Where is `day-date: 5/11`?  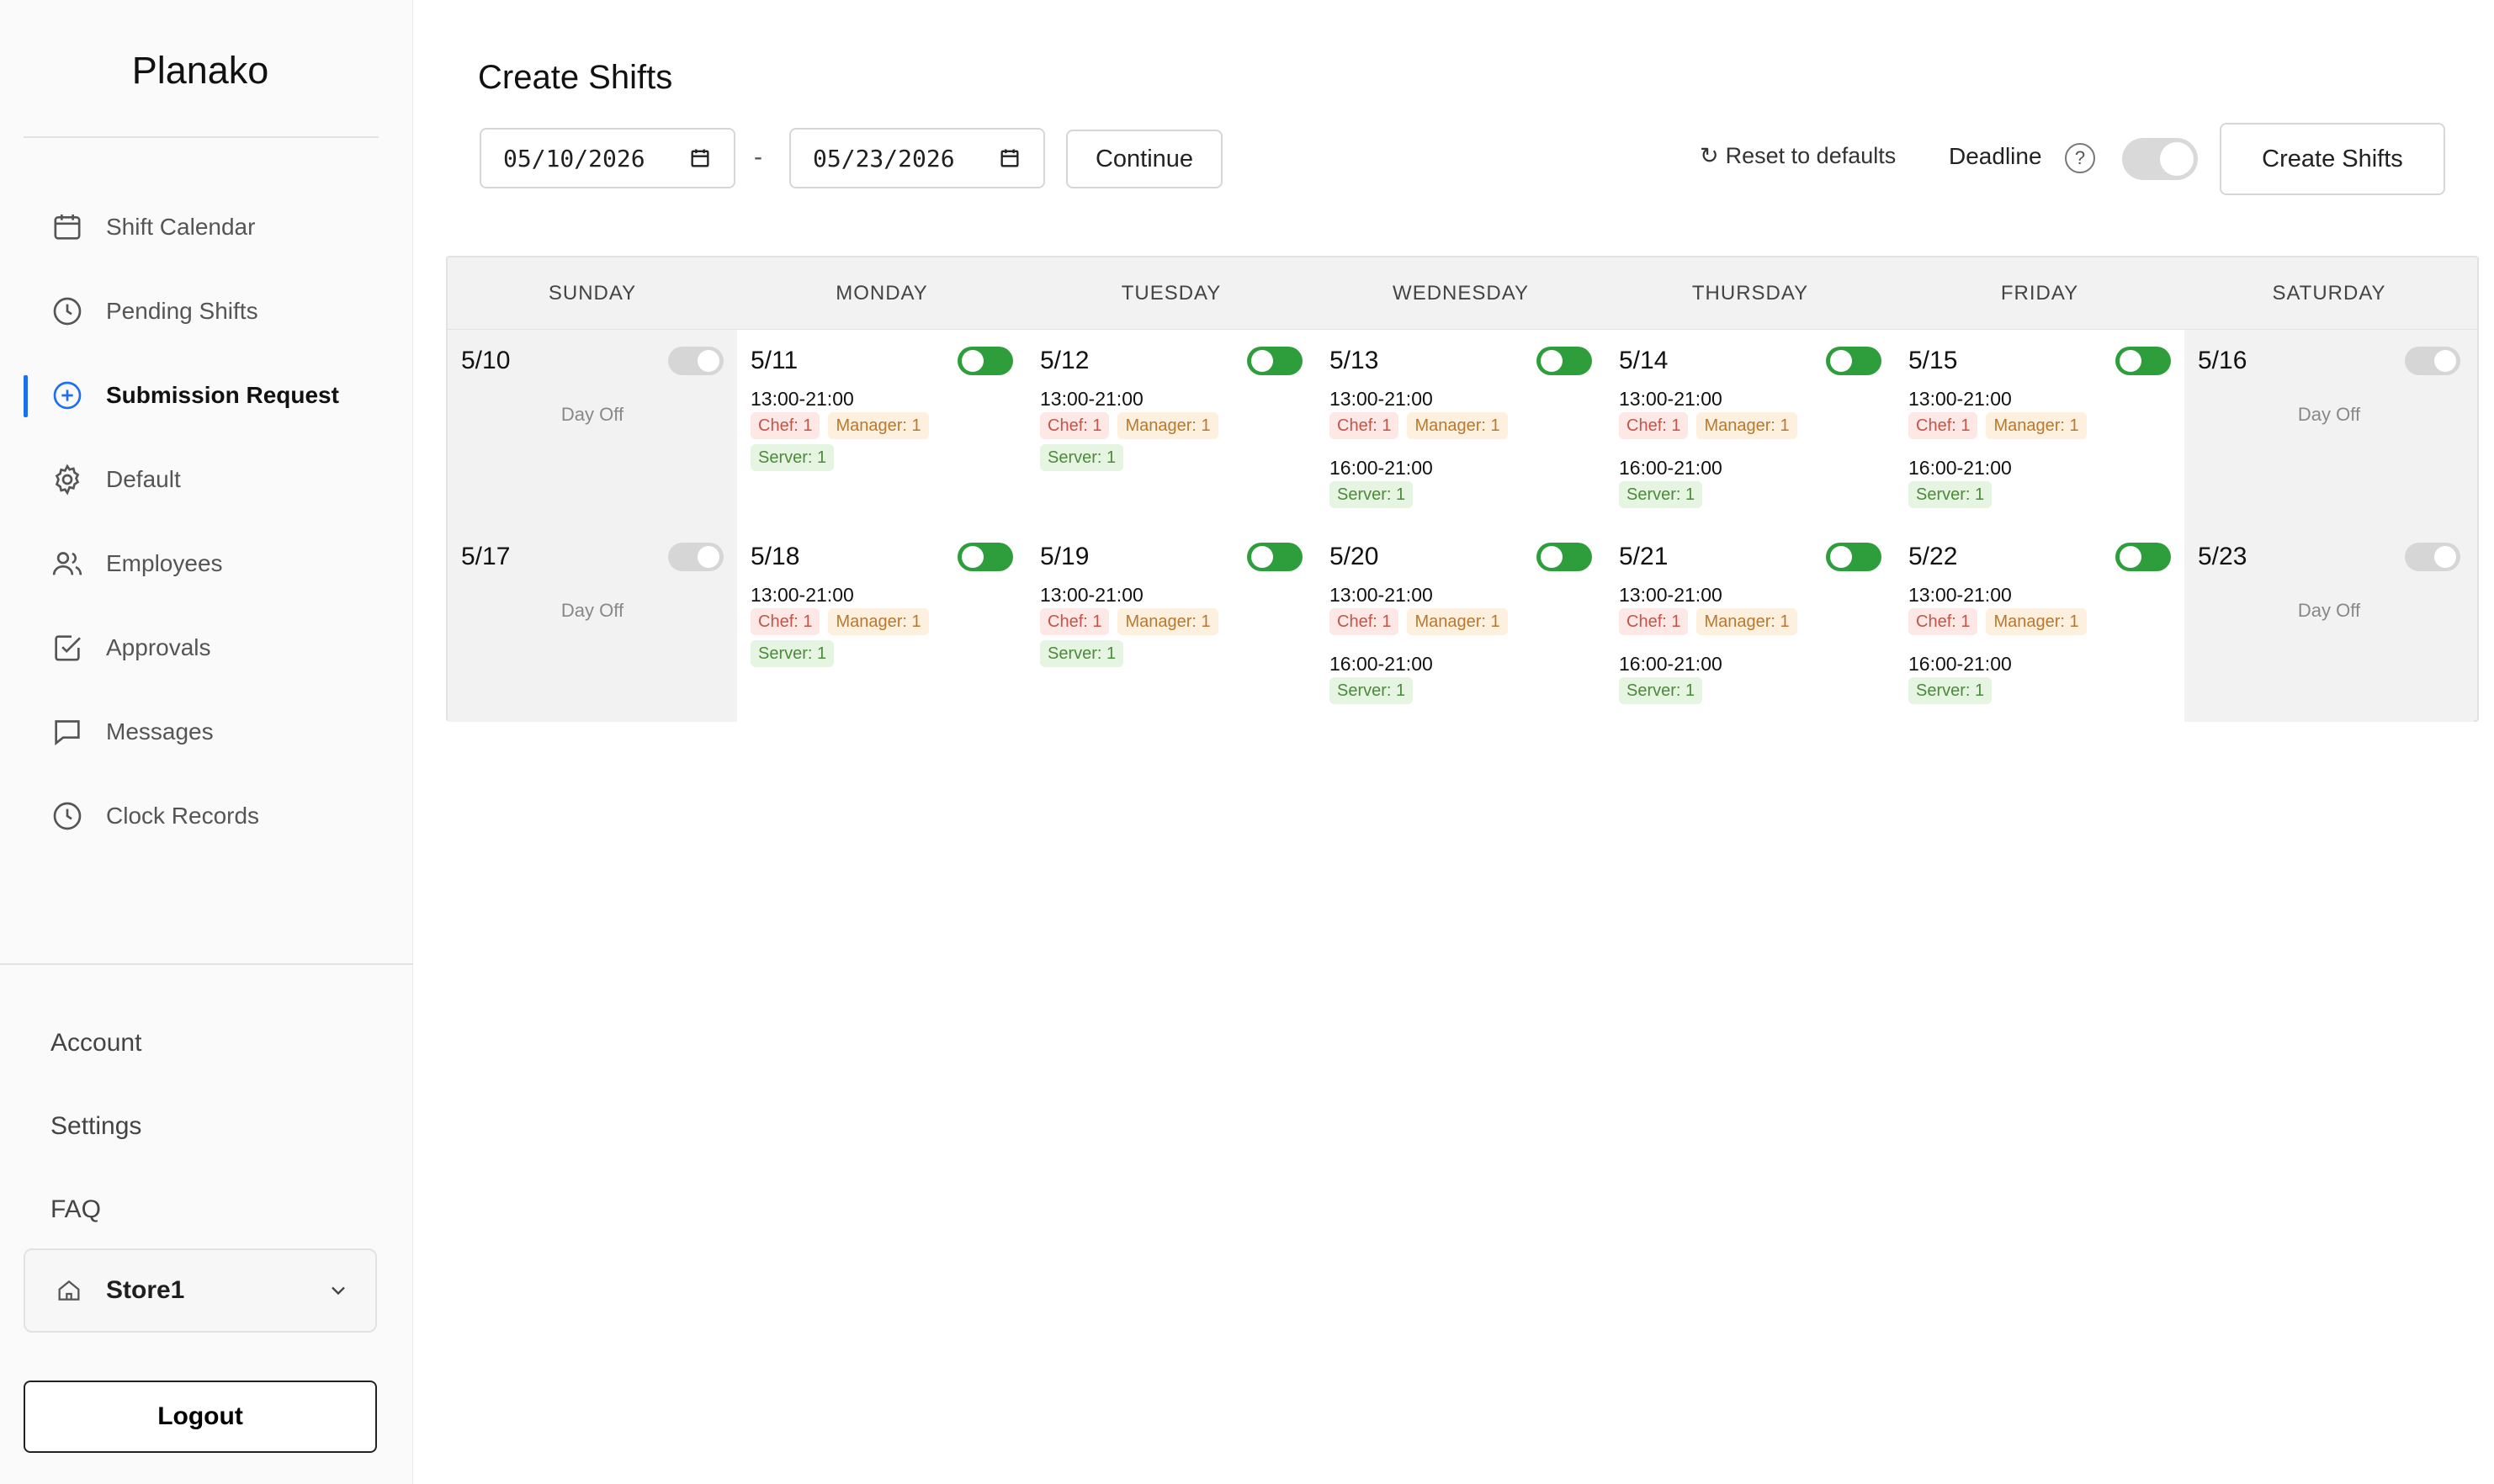 day-date: 5/11 is located at coordinates (775, 360).